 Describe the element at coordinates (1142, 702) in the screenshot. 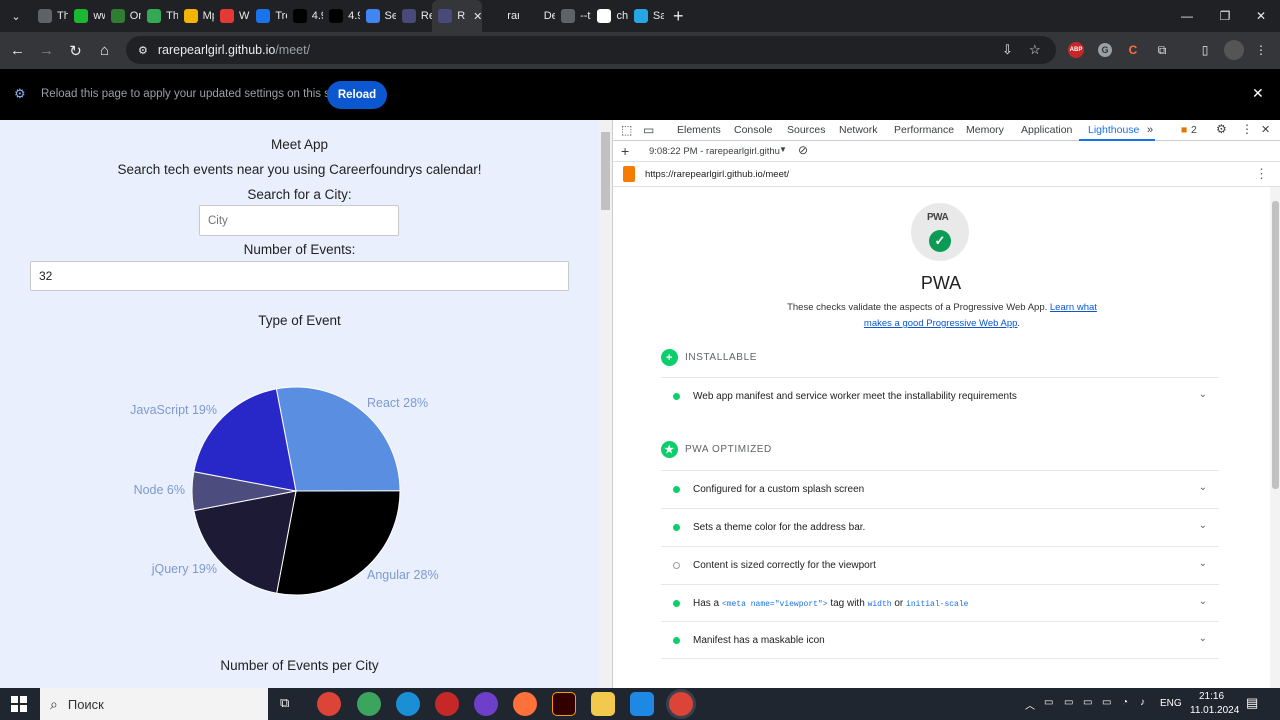

I see `volume-icon: ♪` at that location.